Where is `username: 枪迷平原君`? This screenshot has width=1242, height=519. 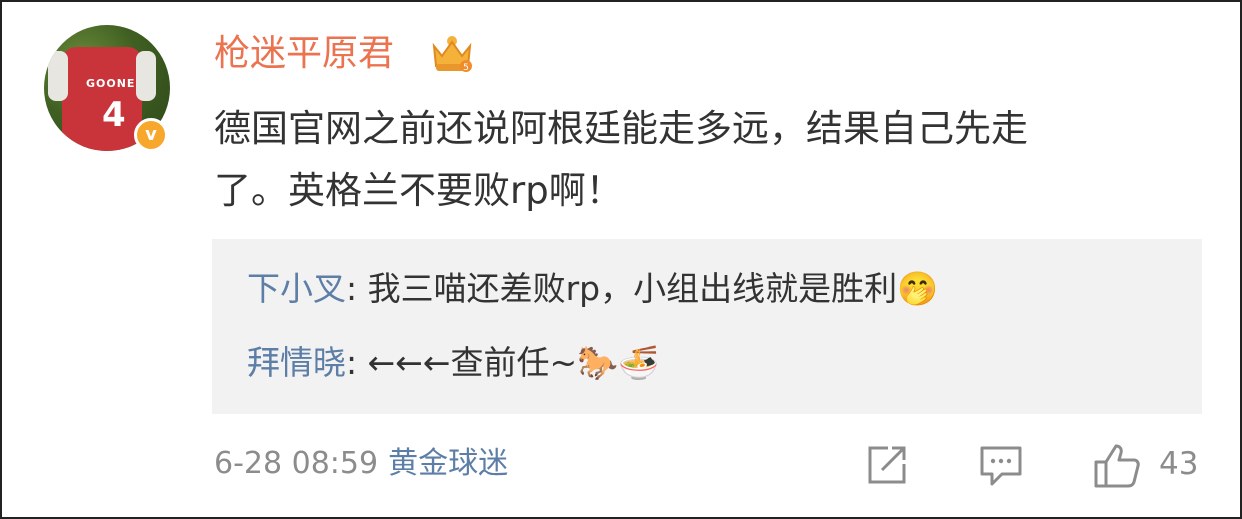 username: 枪迷平原君 is located at coordinates (304, 54).